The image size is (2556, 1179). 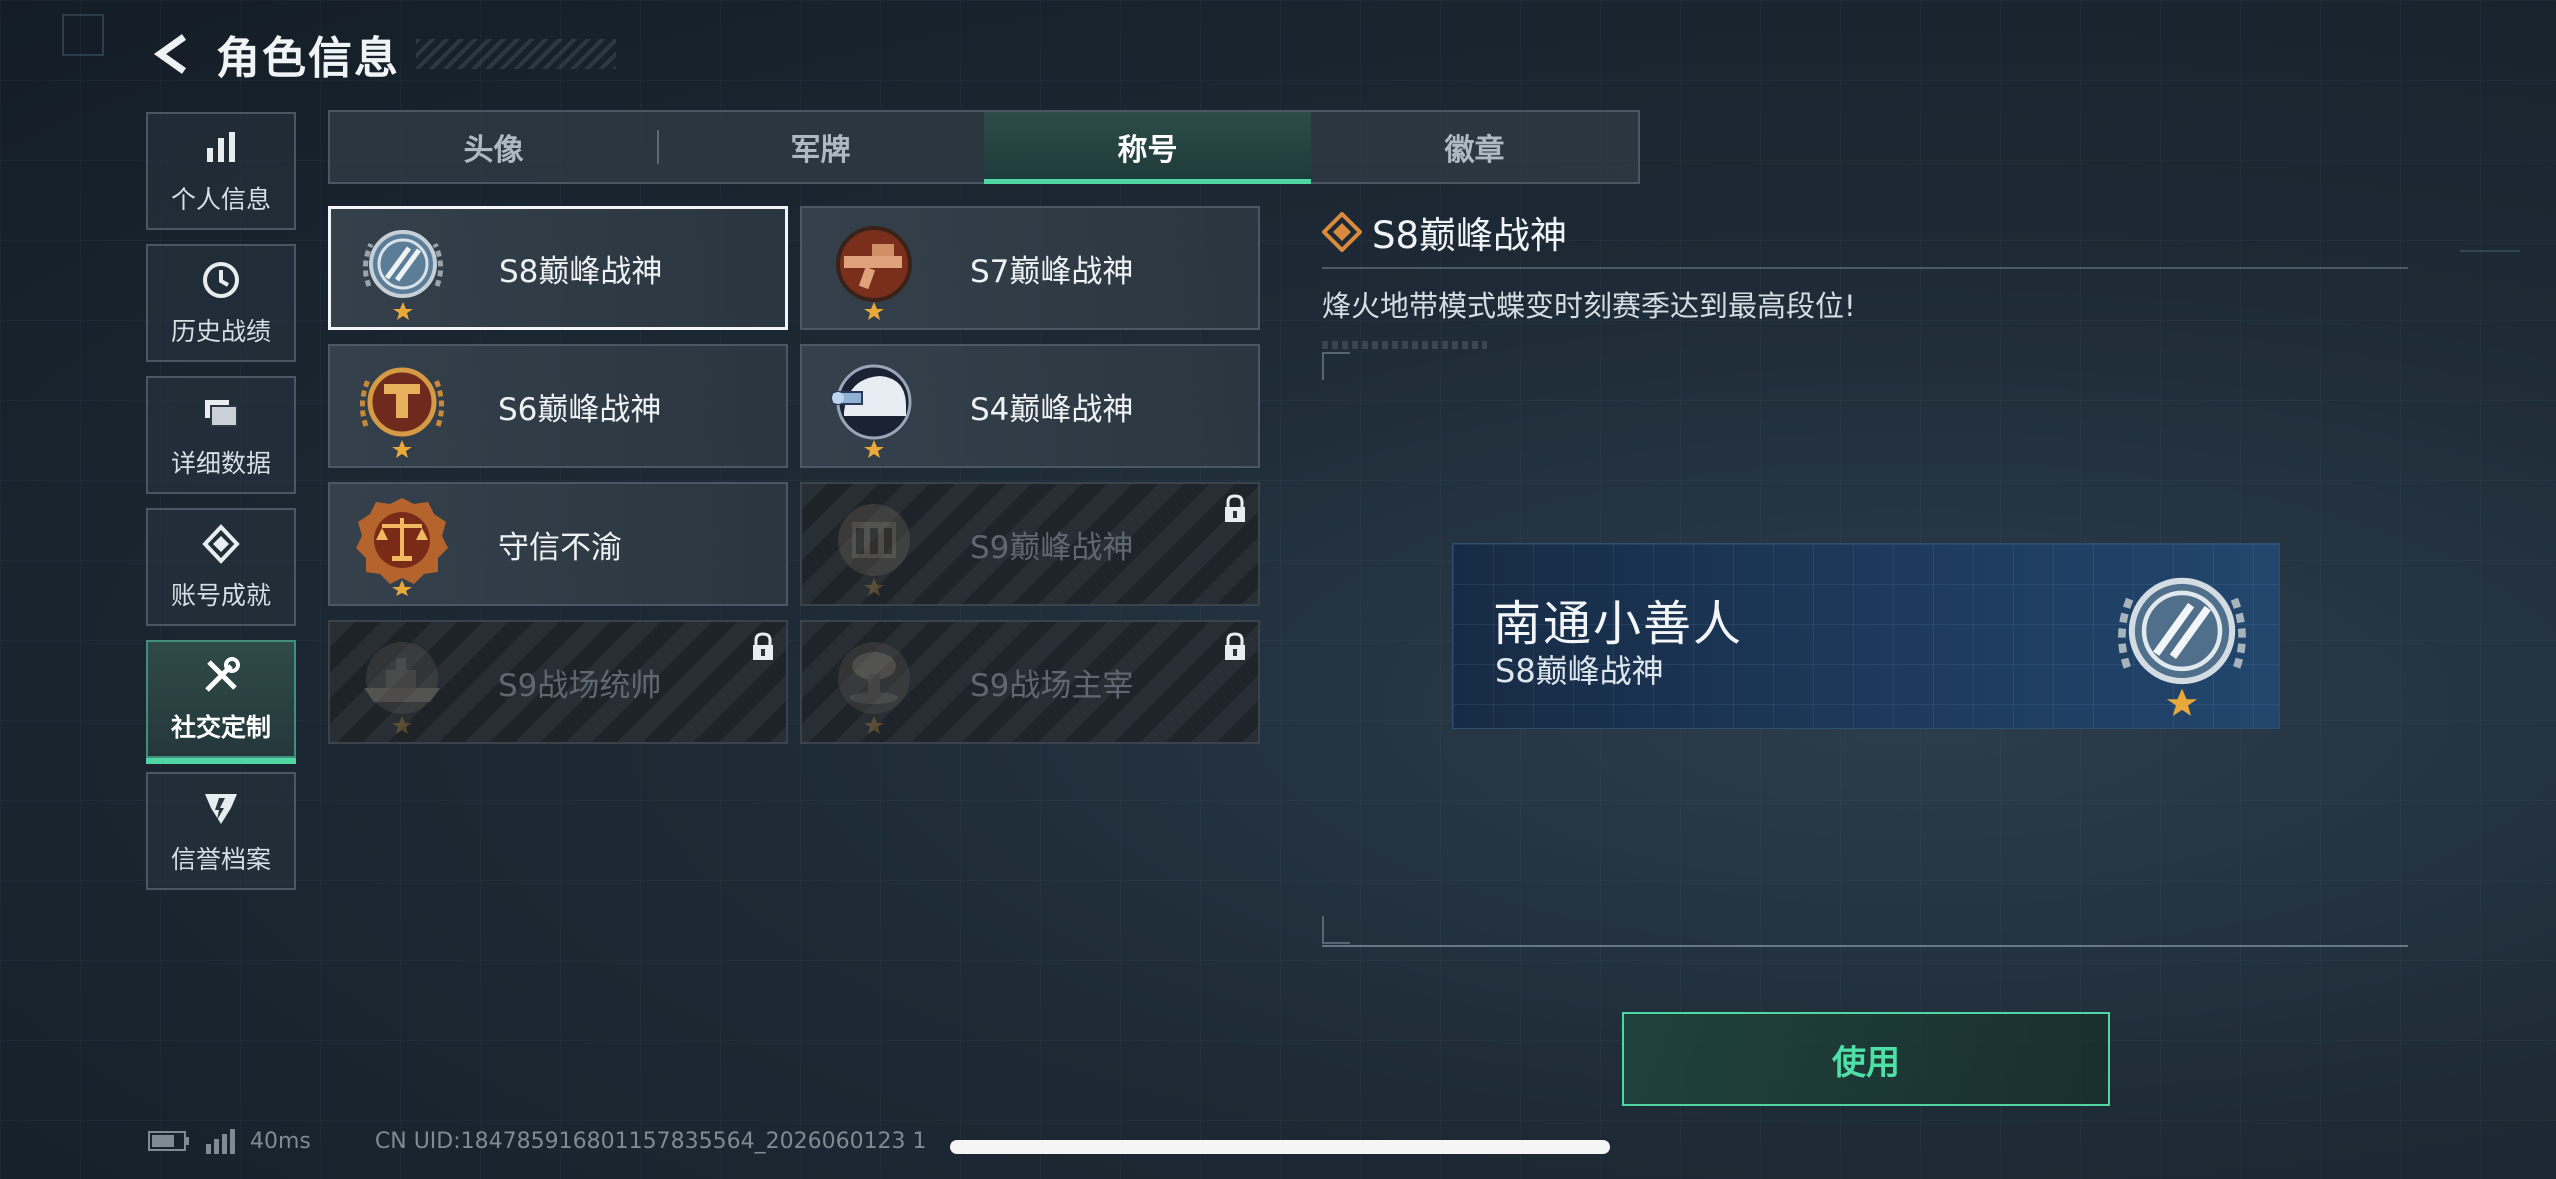 I want to click on customization-tabs: 头像 军牌 称号 徽章, so click(x=984, y=147).